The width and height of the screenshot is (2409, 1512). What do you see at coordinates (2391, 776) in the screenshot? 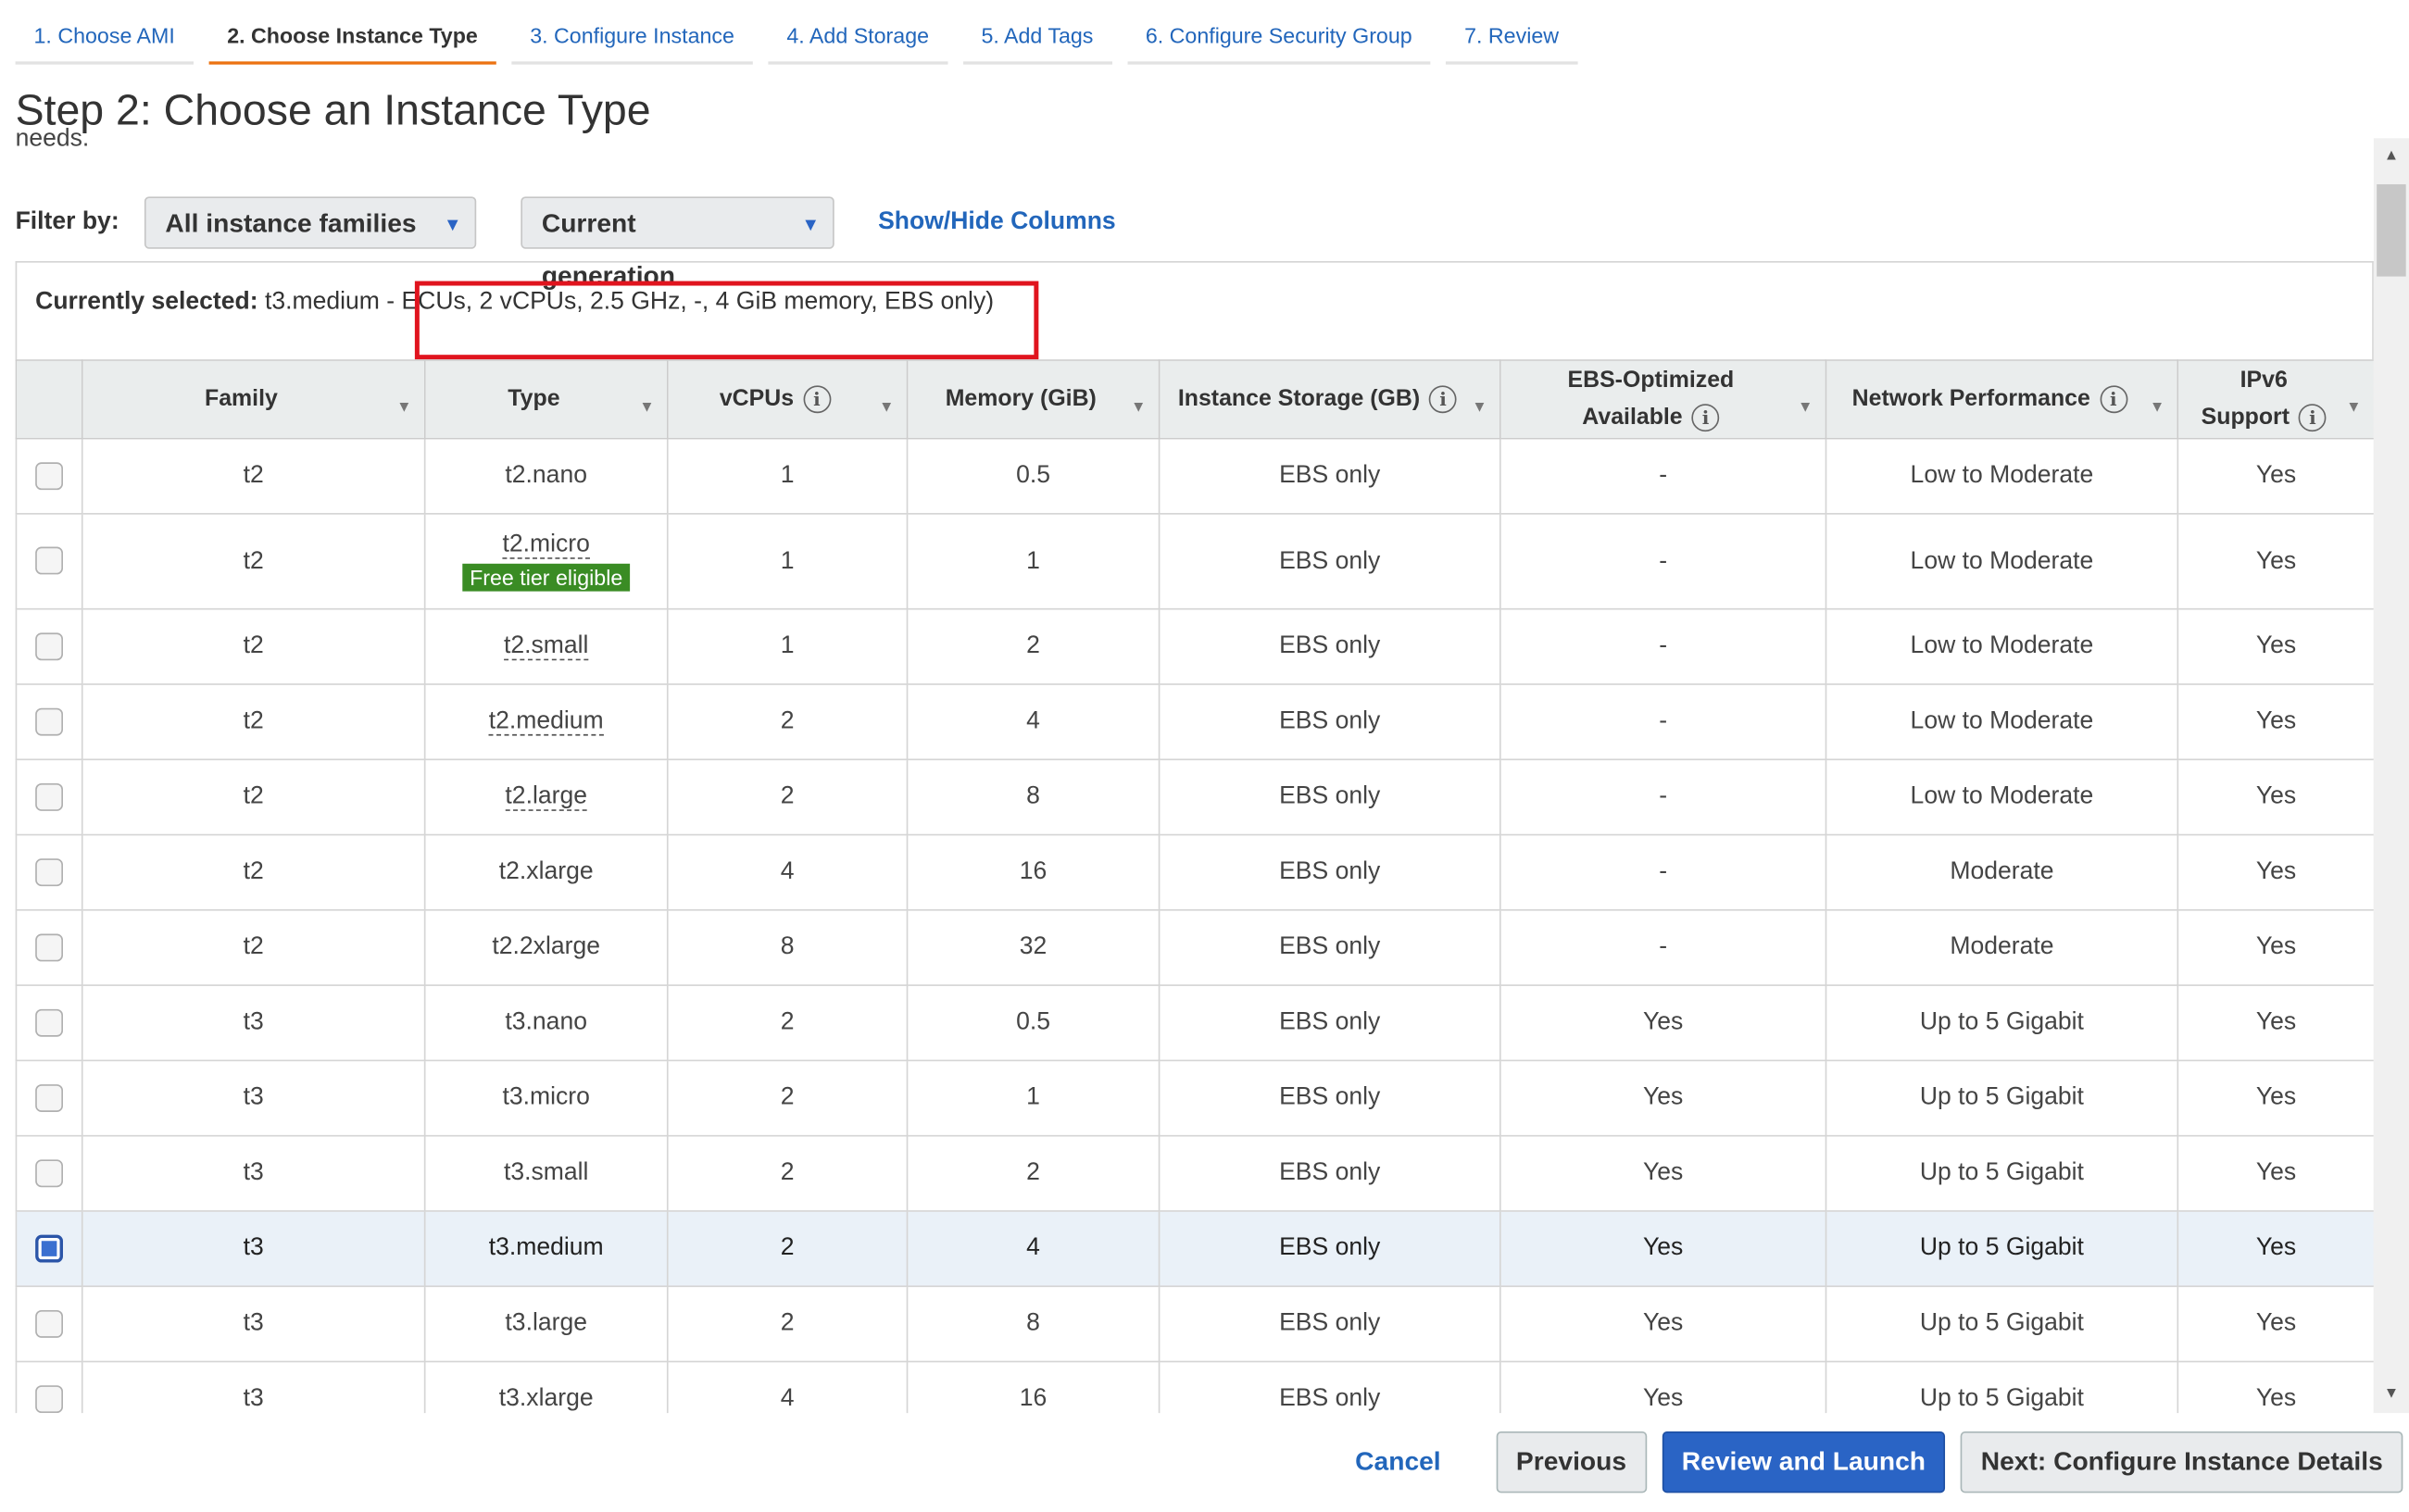
I see `vertical-scrollbar: ▲ ▼` at bounding box center [2391, 776].